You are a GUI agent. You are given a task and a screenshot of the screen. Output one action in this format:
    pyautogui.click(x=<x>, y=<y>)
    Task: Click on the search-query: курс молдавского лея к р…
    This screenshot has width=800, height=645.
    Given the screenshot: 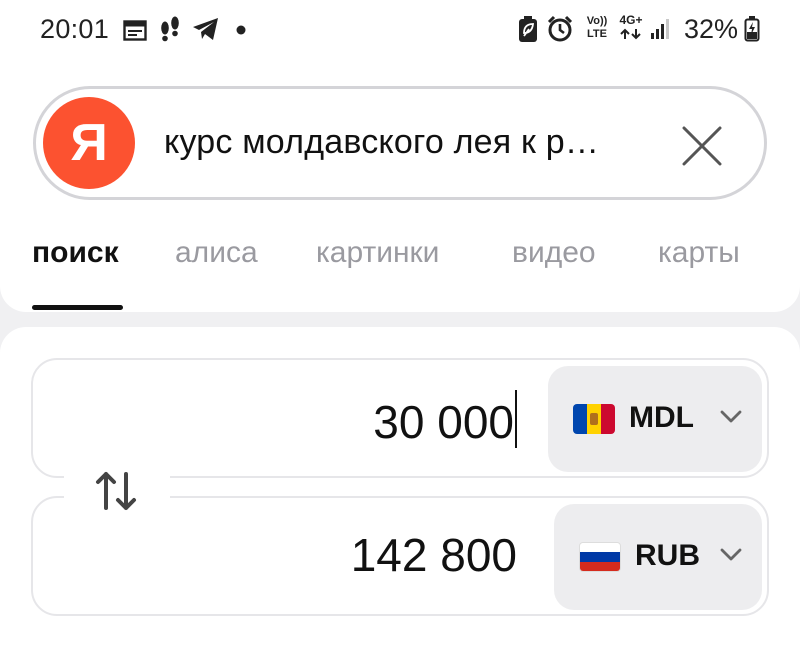 What is the action you would take?
    pyautogui.click(x=381, y=142)
    